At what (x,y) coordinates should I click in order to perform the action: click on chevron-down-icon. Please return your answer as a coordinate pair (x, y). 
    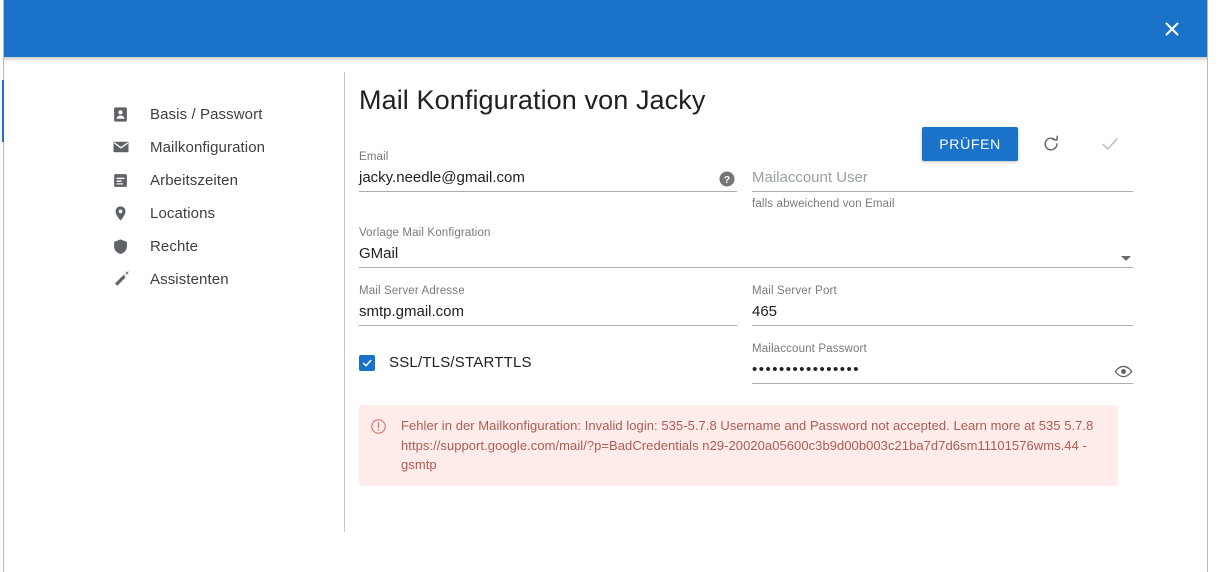
    Looking at the image, I should click on (1126, 258).